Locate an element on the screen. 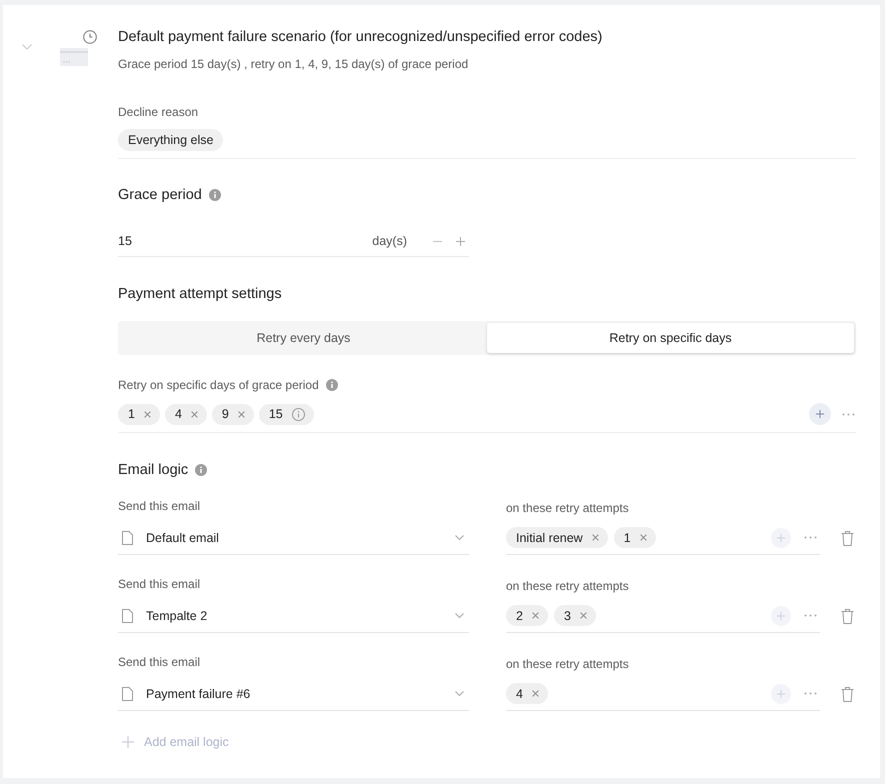 The height and width of the screenshot is (784, 885). increment-button is located at coordinates (460, 241).